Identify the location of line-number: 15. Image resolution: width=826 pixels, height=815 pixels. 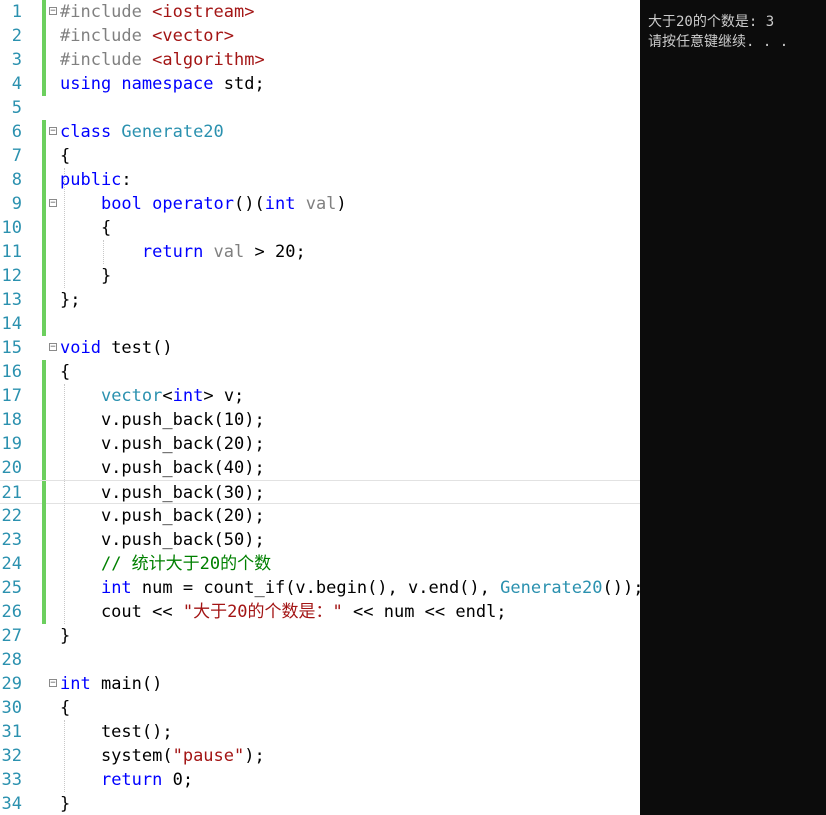
(11, 348).